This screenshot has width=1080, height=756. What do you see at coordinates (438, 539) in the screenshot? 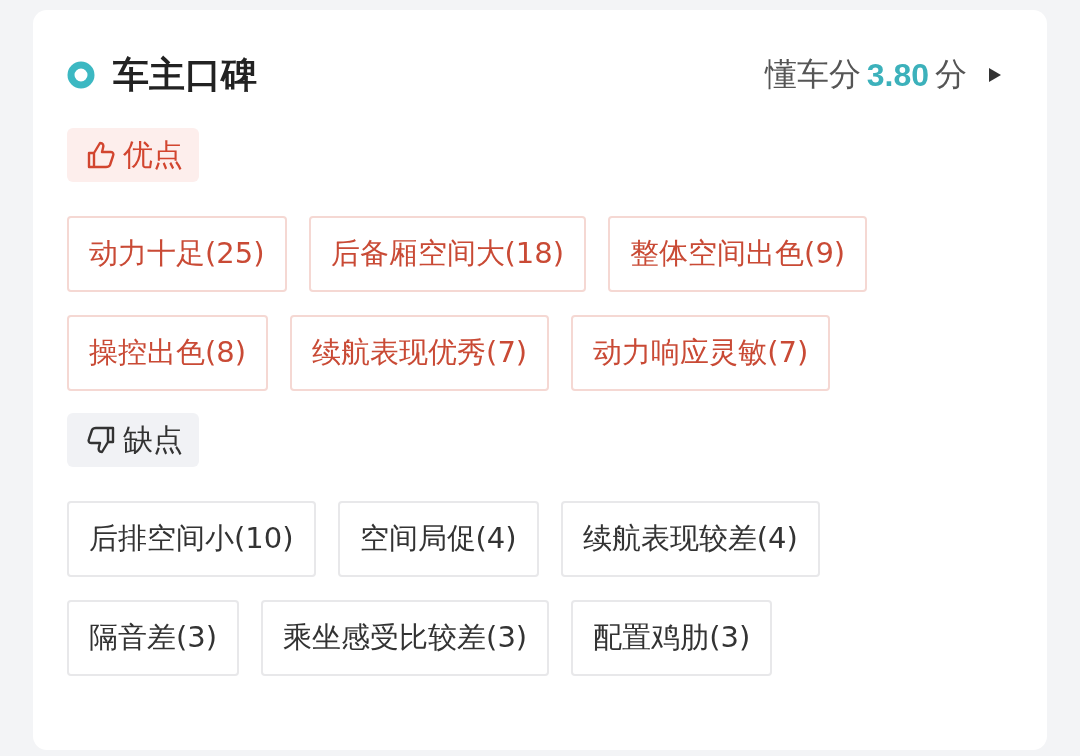
I see `review-tag: 空间局促(4)` at bounding box center [438, 539].